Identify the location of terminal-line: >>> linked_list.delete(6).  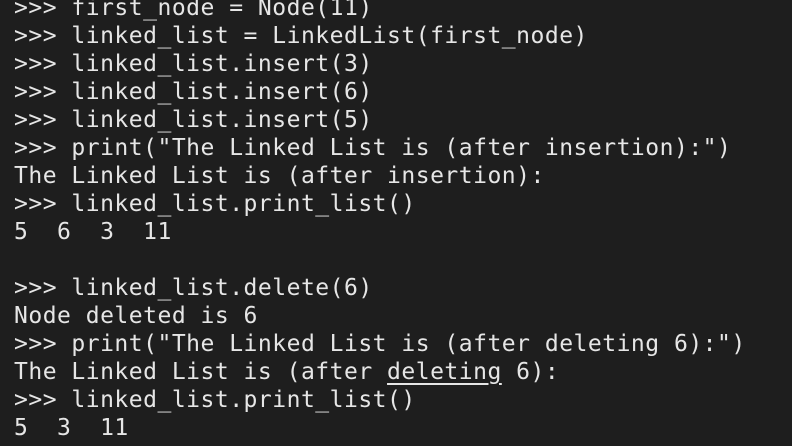
(193, 288).